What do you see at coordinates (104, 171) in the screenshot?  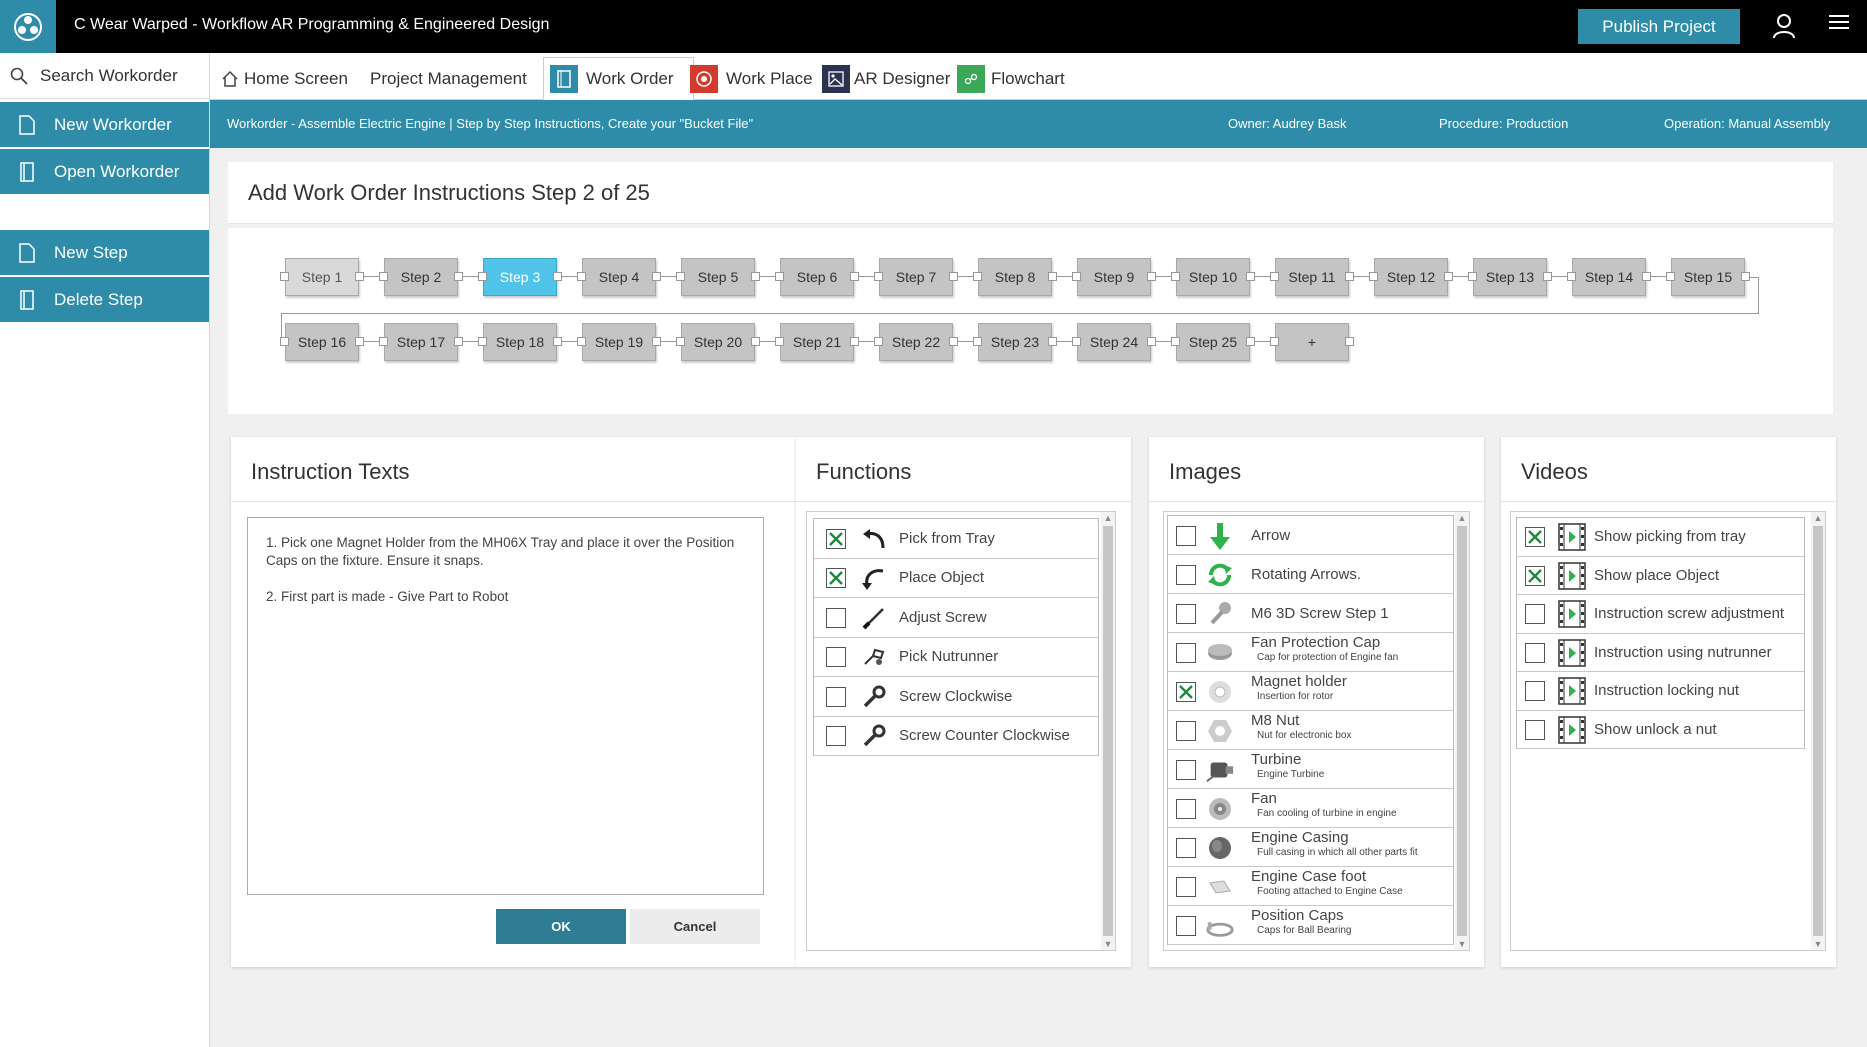 I see `open-workorder-button: Open Workorder` at bounding box center [104, 171].